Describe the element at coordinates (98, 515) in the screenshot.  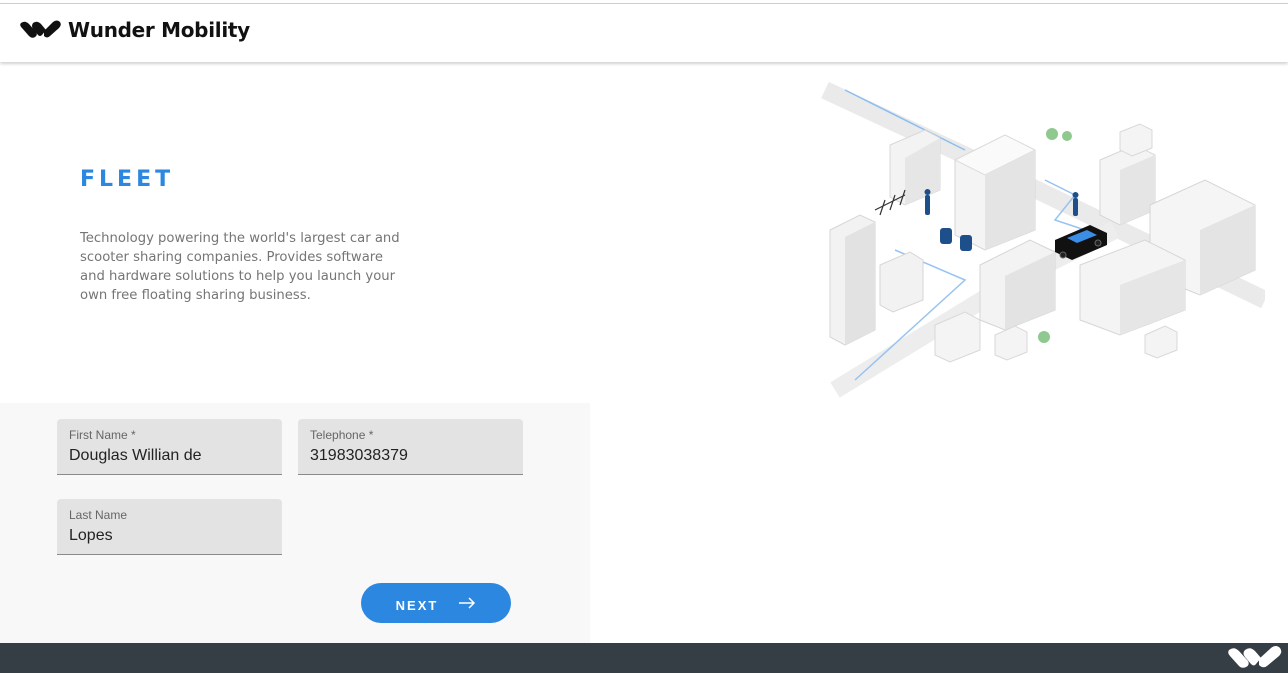
I see `last-name-label: Last Name` at that location.